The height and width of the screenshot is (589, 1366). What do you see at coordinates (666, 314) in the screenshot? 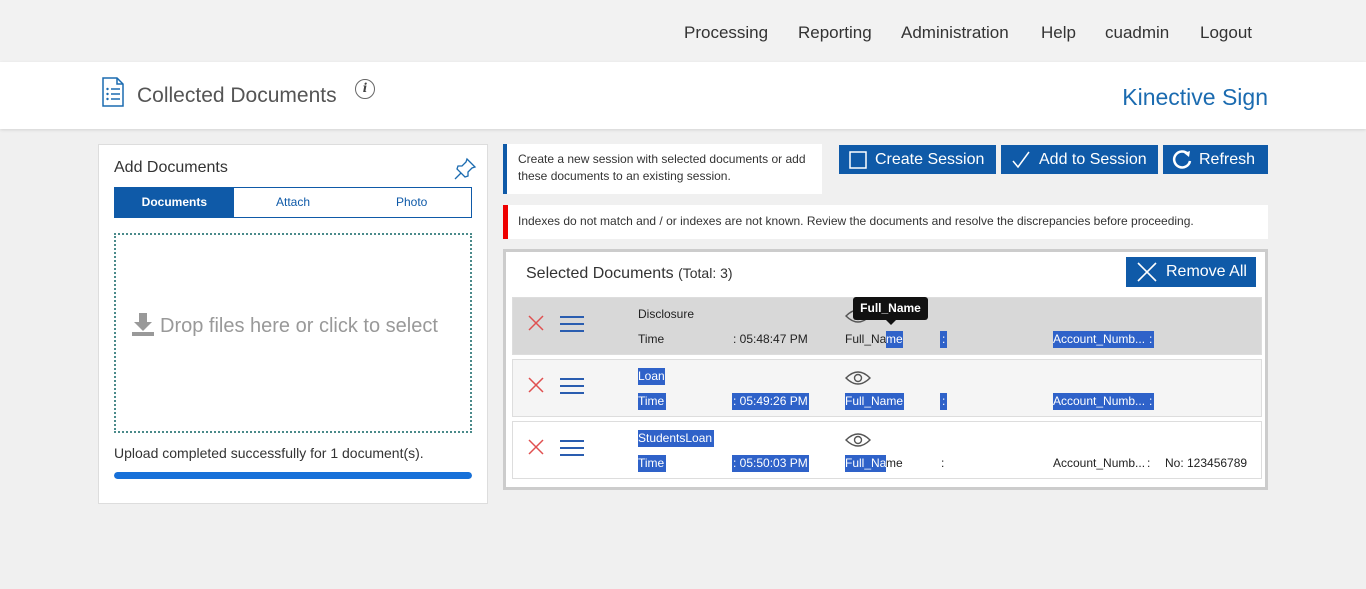
I see `document-name: Disclosure` at bounding box center [666, 314].